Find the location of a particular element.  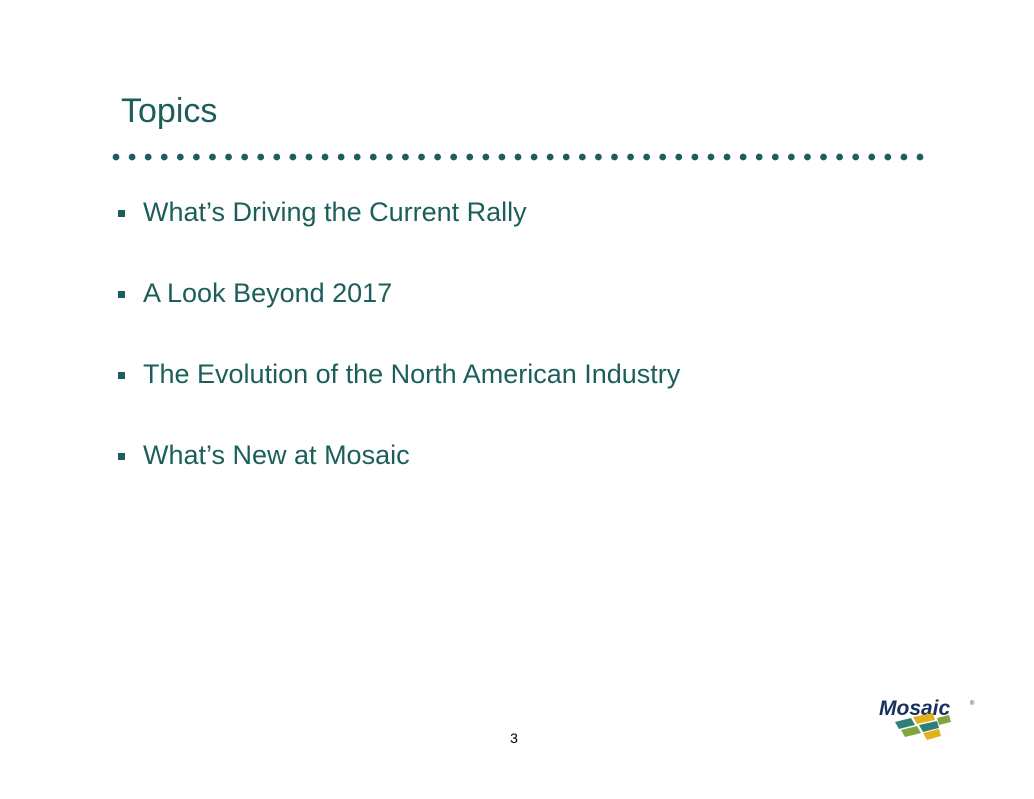

topic-item: What’s Driving the Current Rally is located at coordinates (399, 212).